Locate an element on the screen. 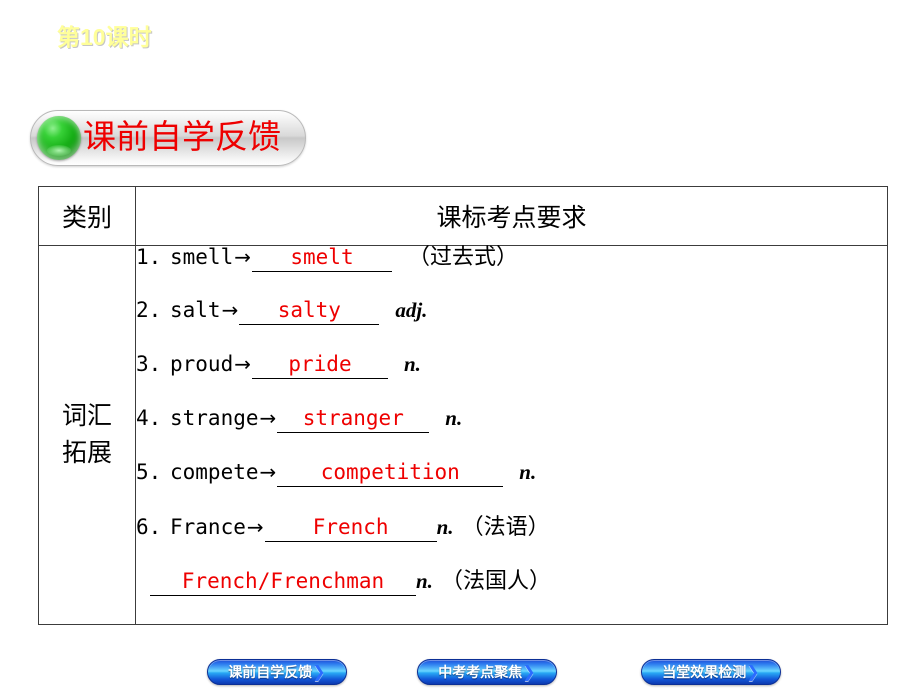  category-label-line-1: 词汇 is located at coordinates (86, 416).